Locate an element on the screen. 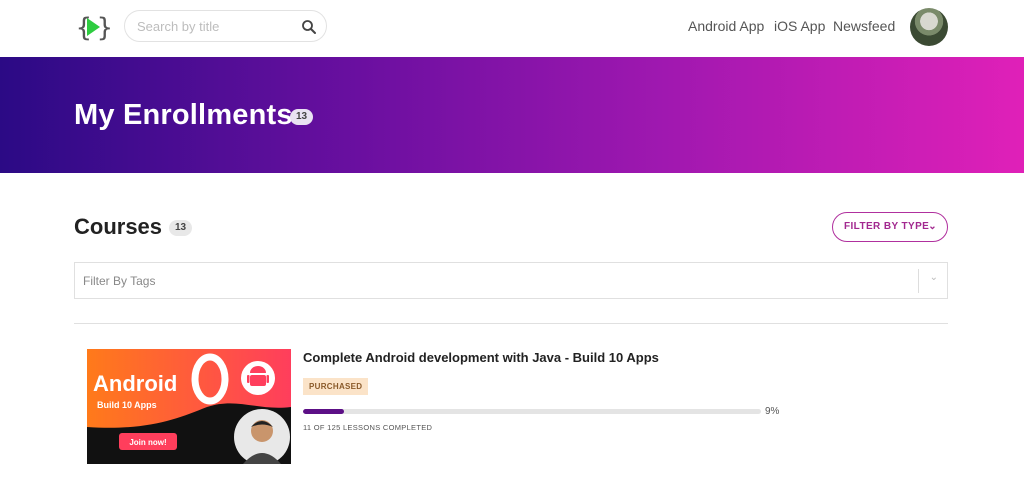 This screenshot has height=479, width=1024. lessons-completed-text: 11 OF 125 LESSONS COMPLETED is located at coordinates (368, 427).